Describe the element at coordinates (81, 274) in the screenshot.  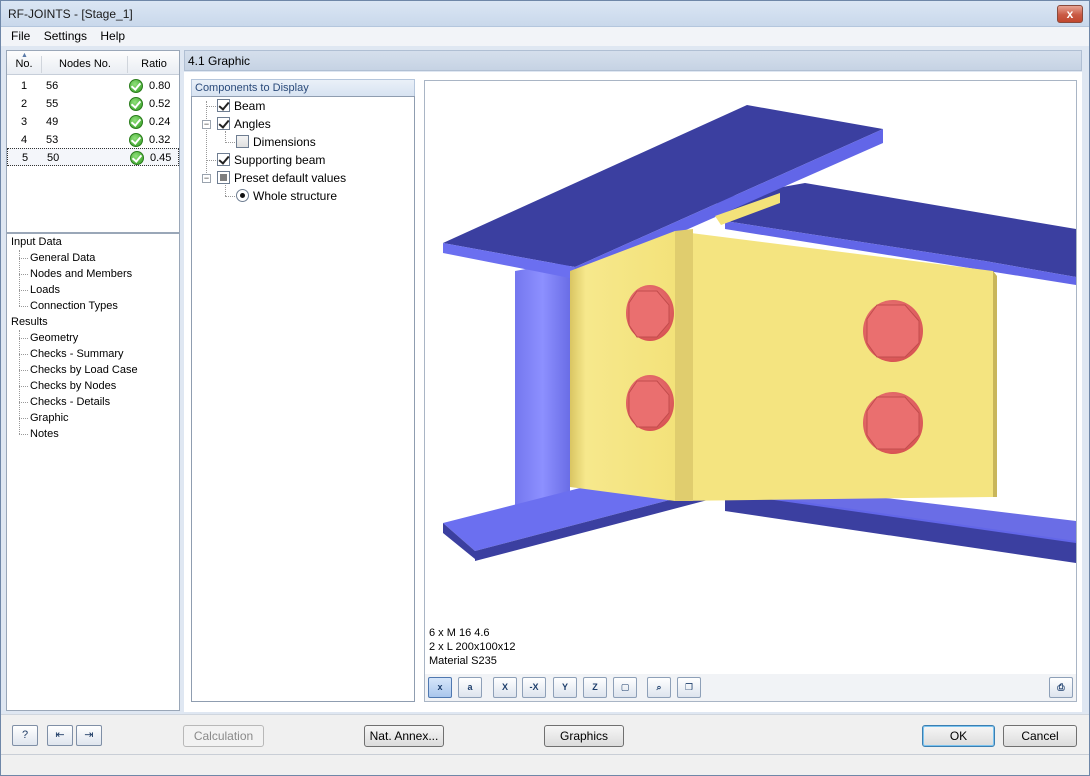
I see `nav-nodes-members: Nodes and Members` at that location.